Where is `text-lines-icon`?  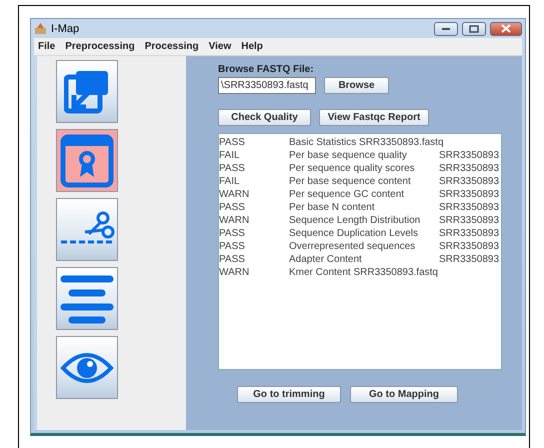 text-lines-icon is located at coordinates (87, 298).